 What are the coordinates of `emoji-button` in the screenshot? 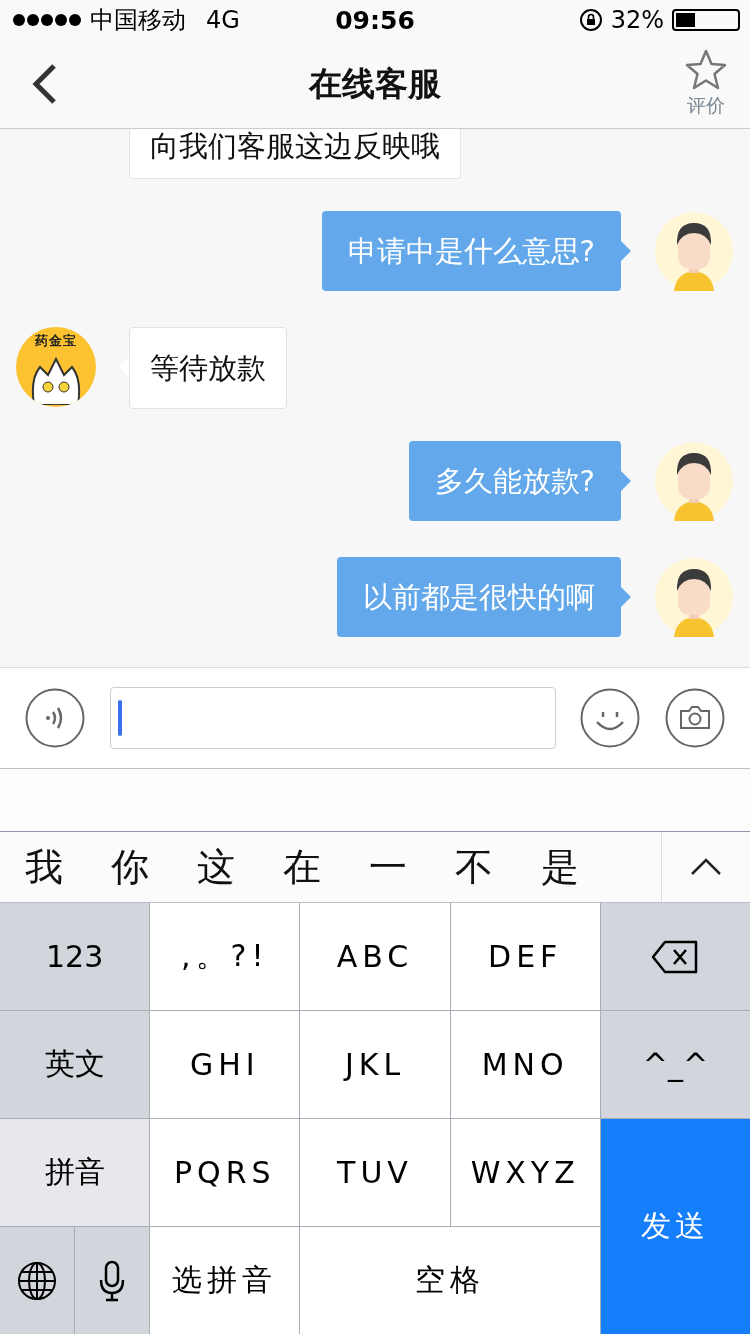 It's located at (610, 718).